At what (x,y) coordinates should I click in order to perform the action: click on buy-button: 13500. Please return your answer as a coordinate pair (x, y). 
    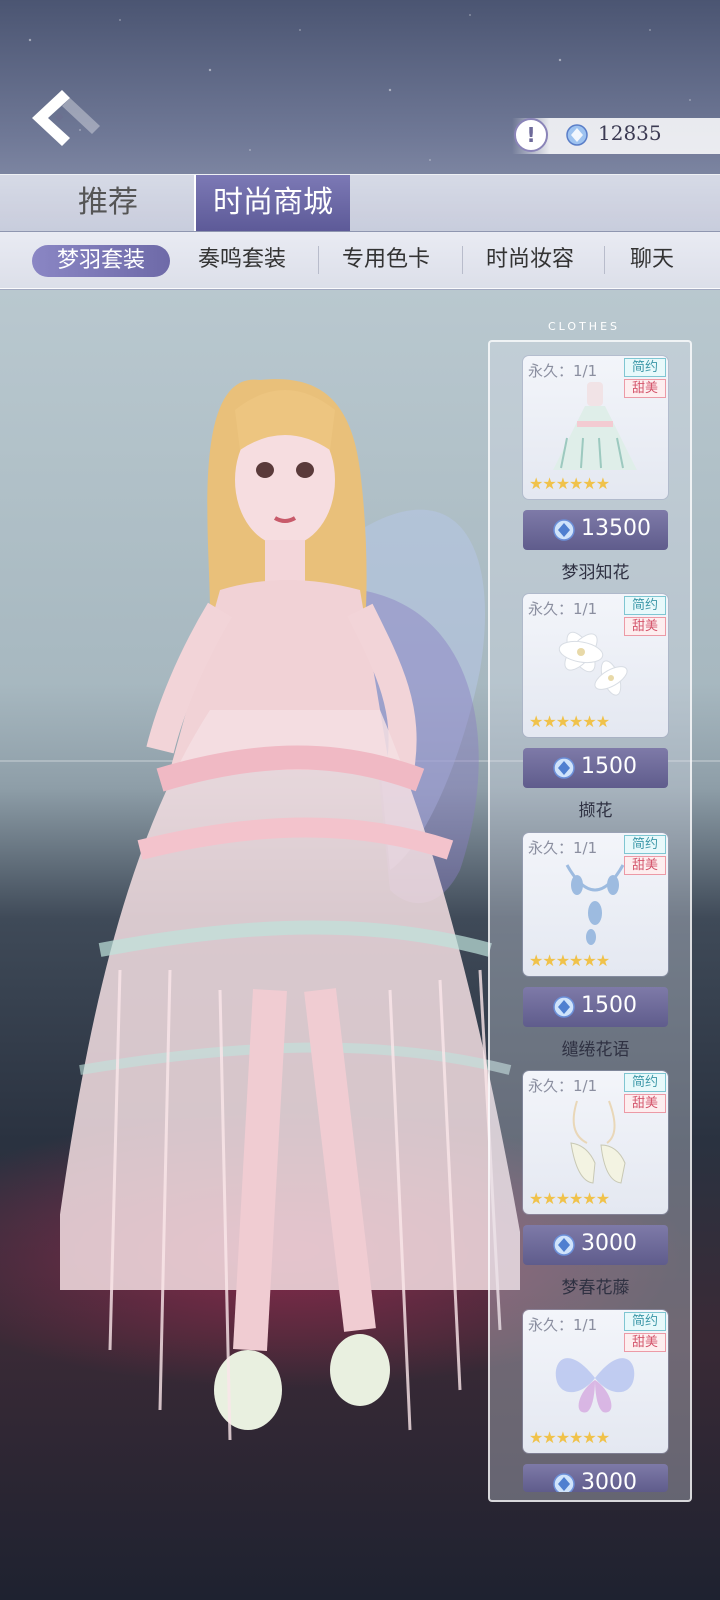
    Looking at the image, I should click on (595, 530).